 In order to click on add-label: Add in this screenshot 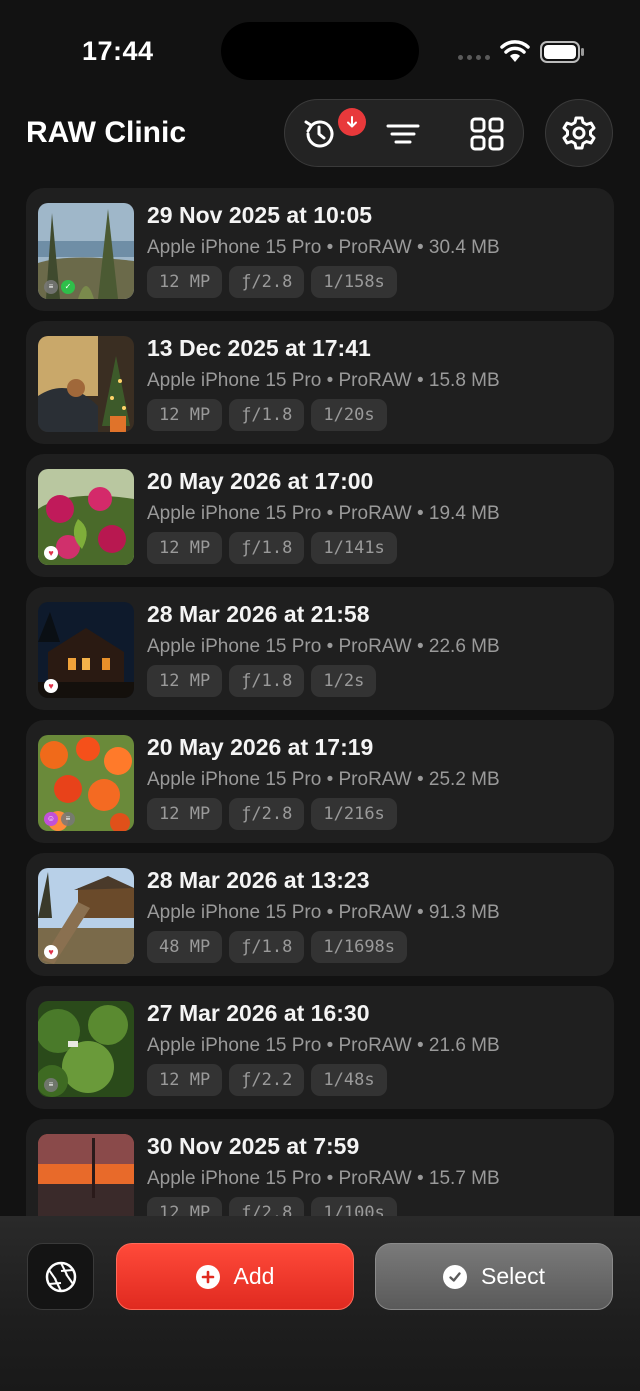, I will do `click(254, 1276)`.